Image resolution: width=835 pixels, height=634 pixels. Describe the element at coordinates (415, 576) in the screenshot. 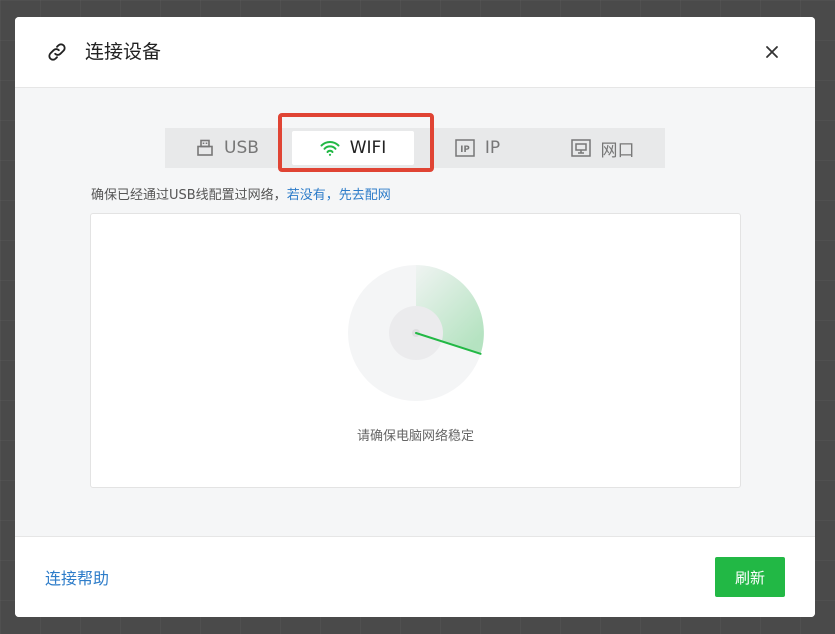

I see `dialog-footer: 连接帮助 刷新` at that location.